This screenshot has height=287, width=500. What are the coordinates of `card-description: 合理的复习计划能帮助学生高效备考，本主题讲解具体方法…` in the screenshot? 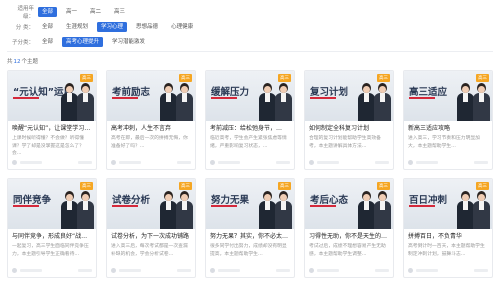 It's located at (345, 142).